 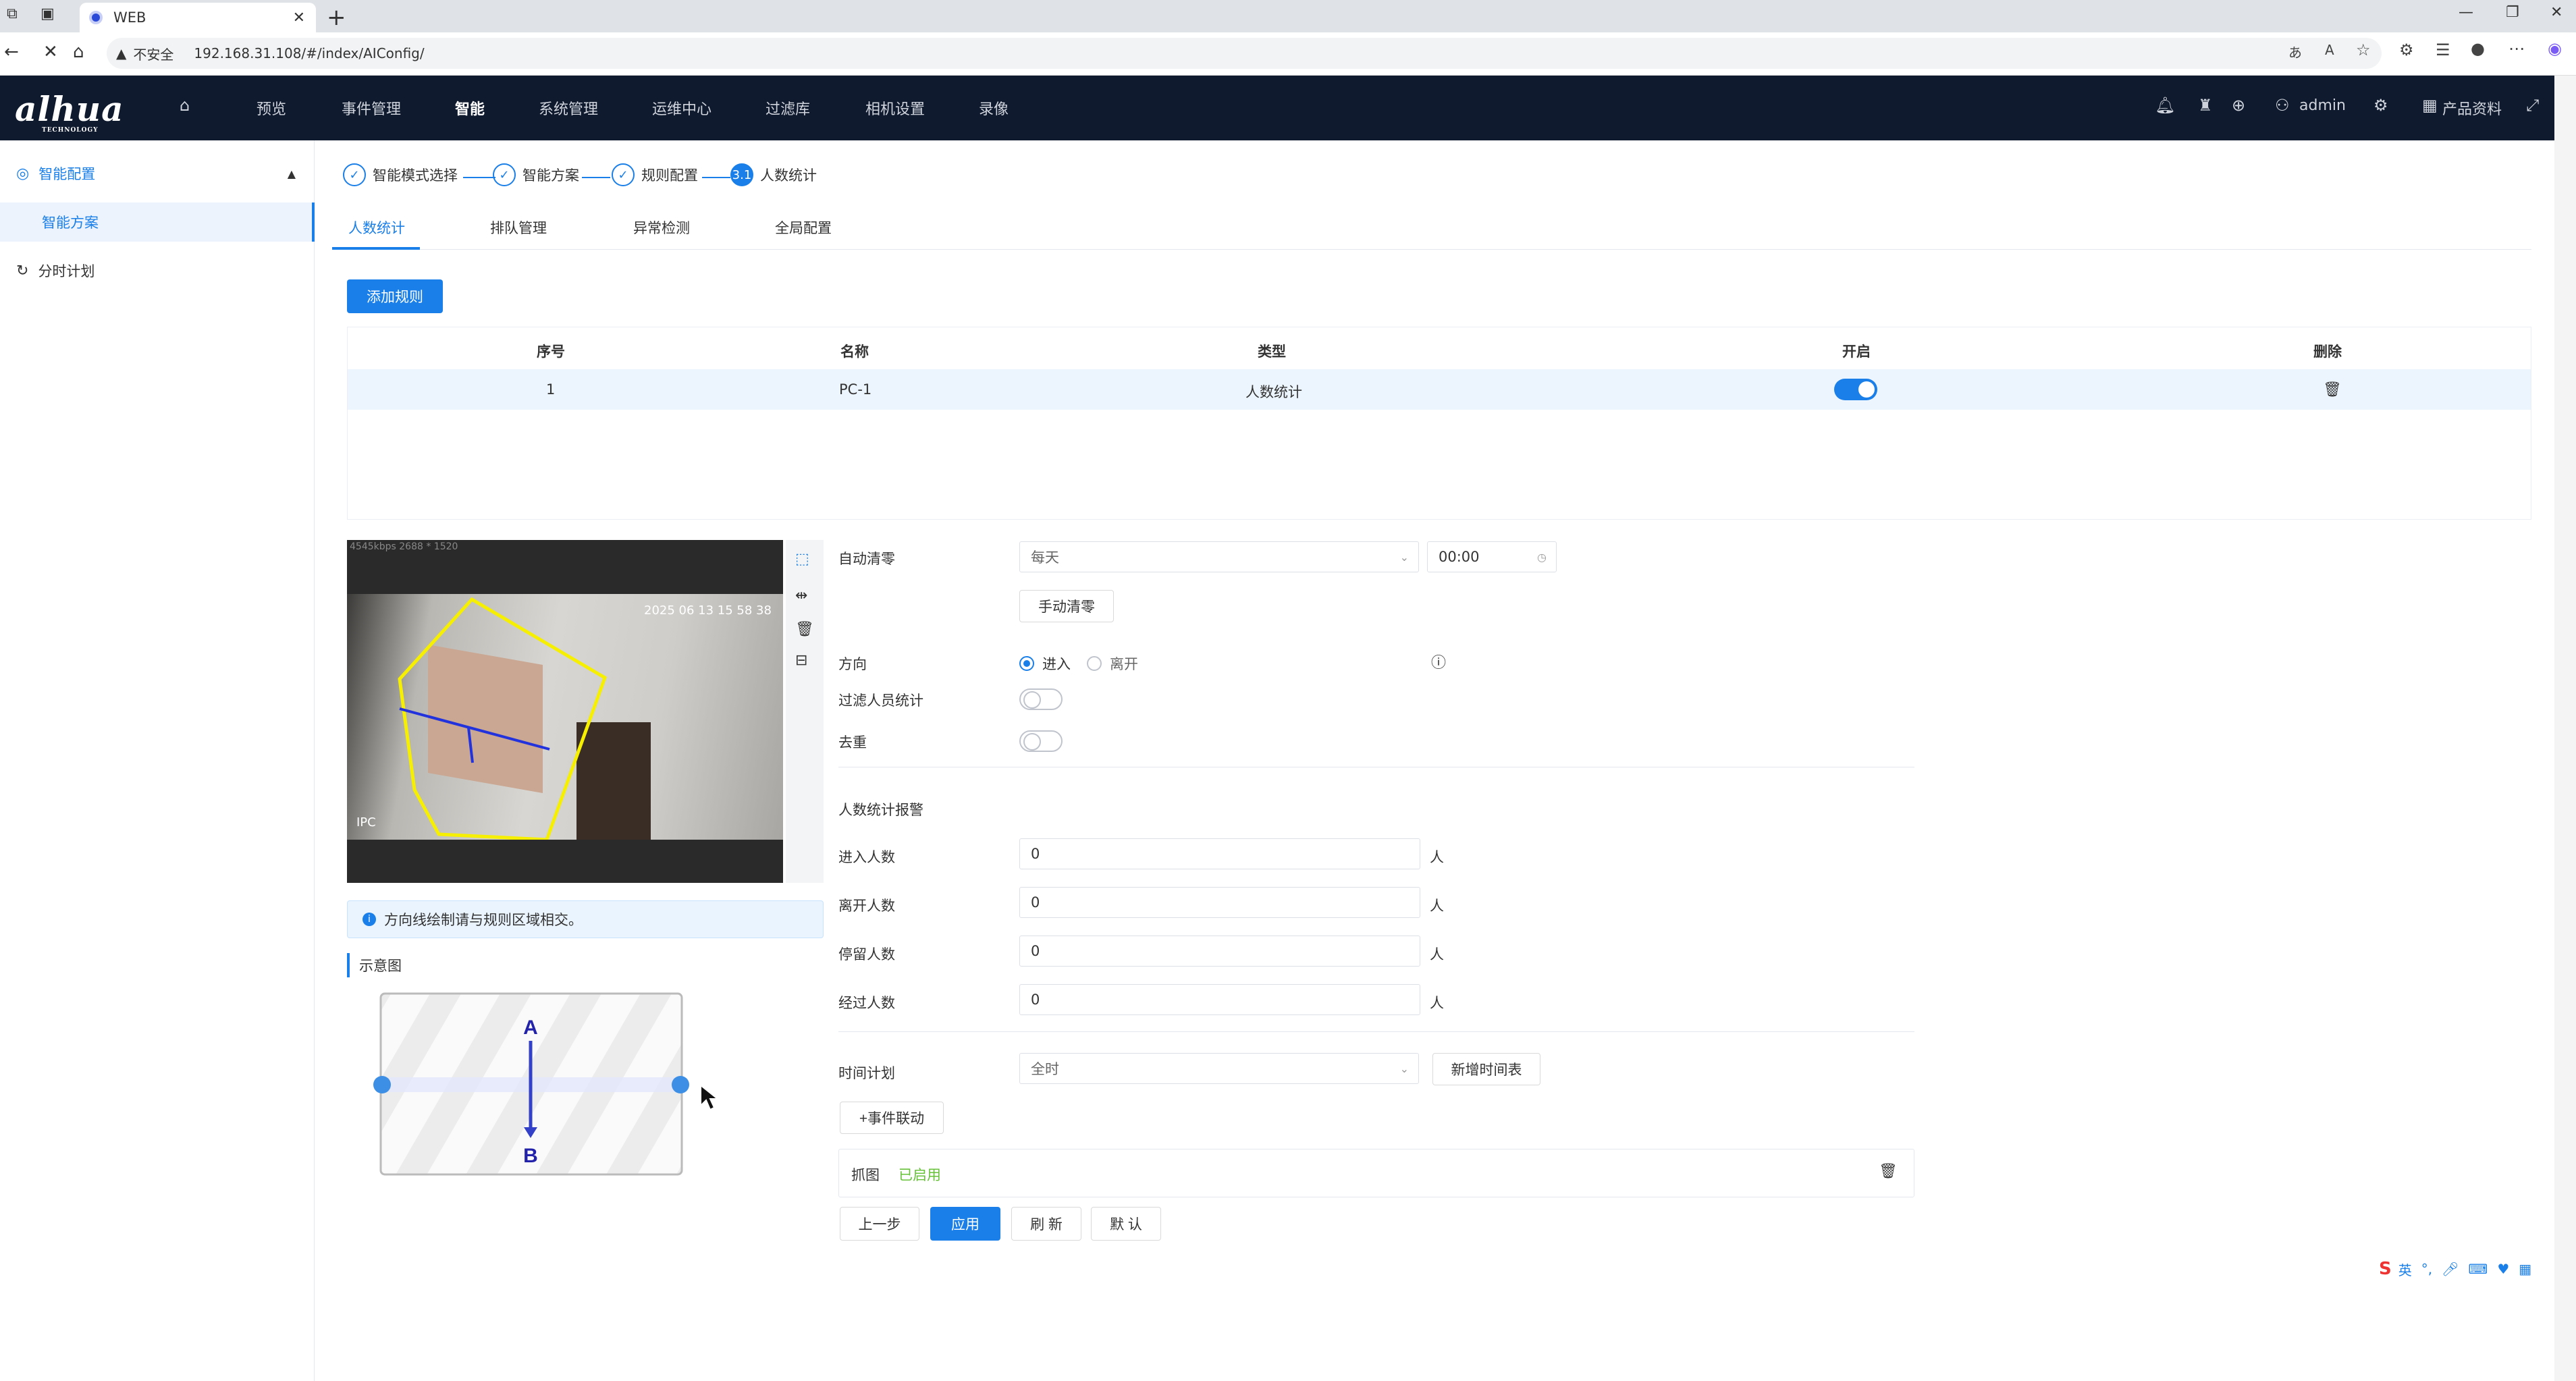 What do you see at coordinates (1126, 1224) in the screenshot?
I see `default-button: 默 认` at bounding box center [1126, 1224].